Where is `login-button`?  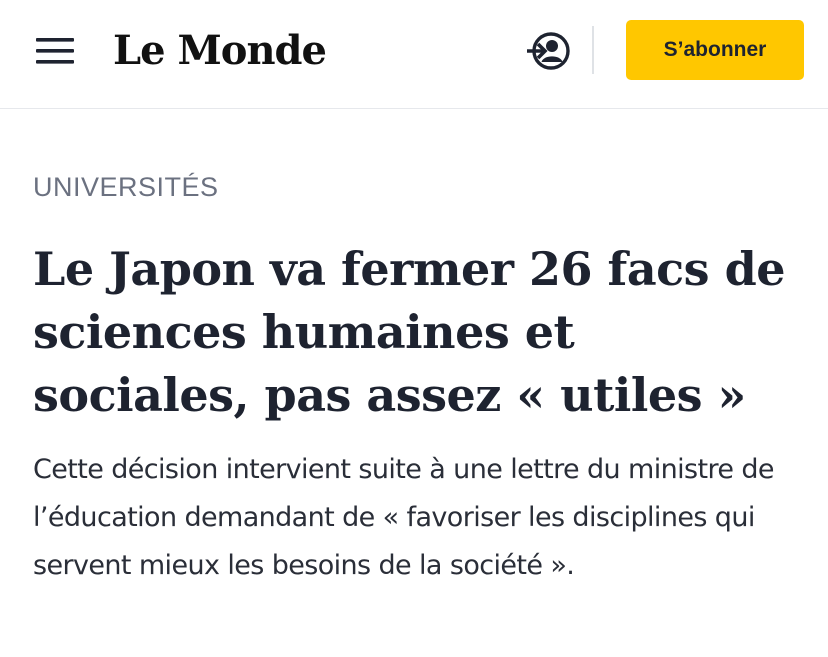 login-button is located at coordinates (549, 51).